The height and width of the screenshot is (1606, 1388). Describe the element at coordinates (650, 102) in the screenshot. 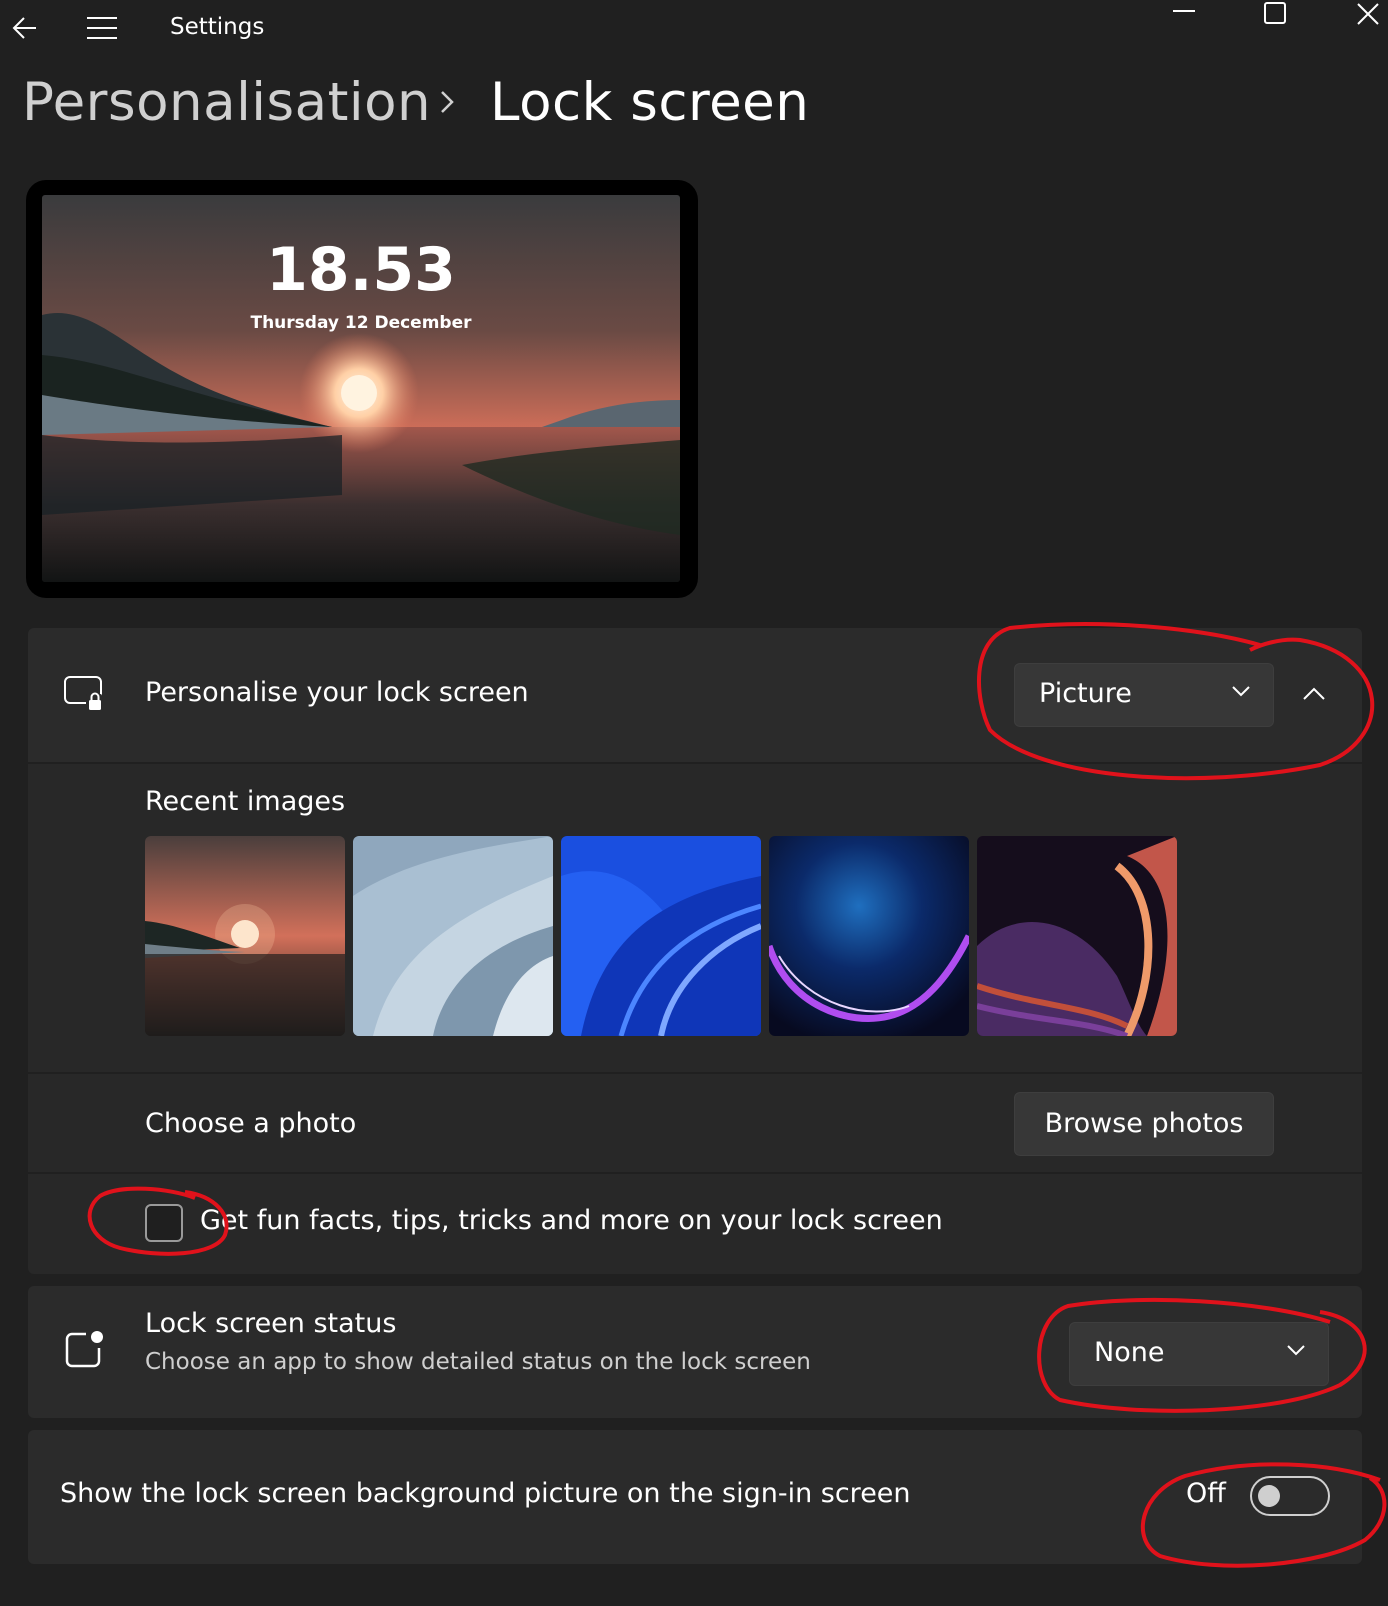

I see `page-title: Lock screen` at that location.